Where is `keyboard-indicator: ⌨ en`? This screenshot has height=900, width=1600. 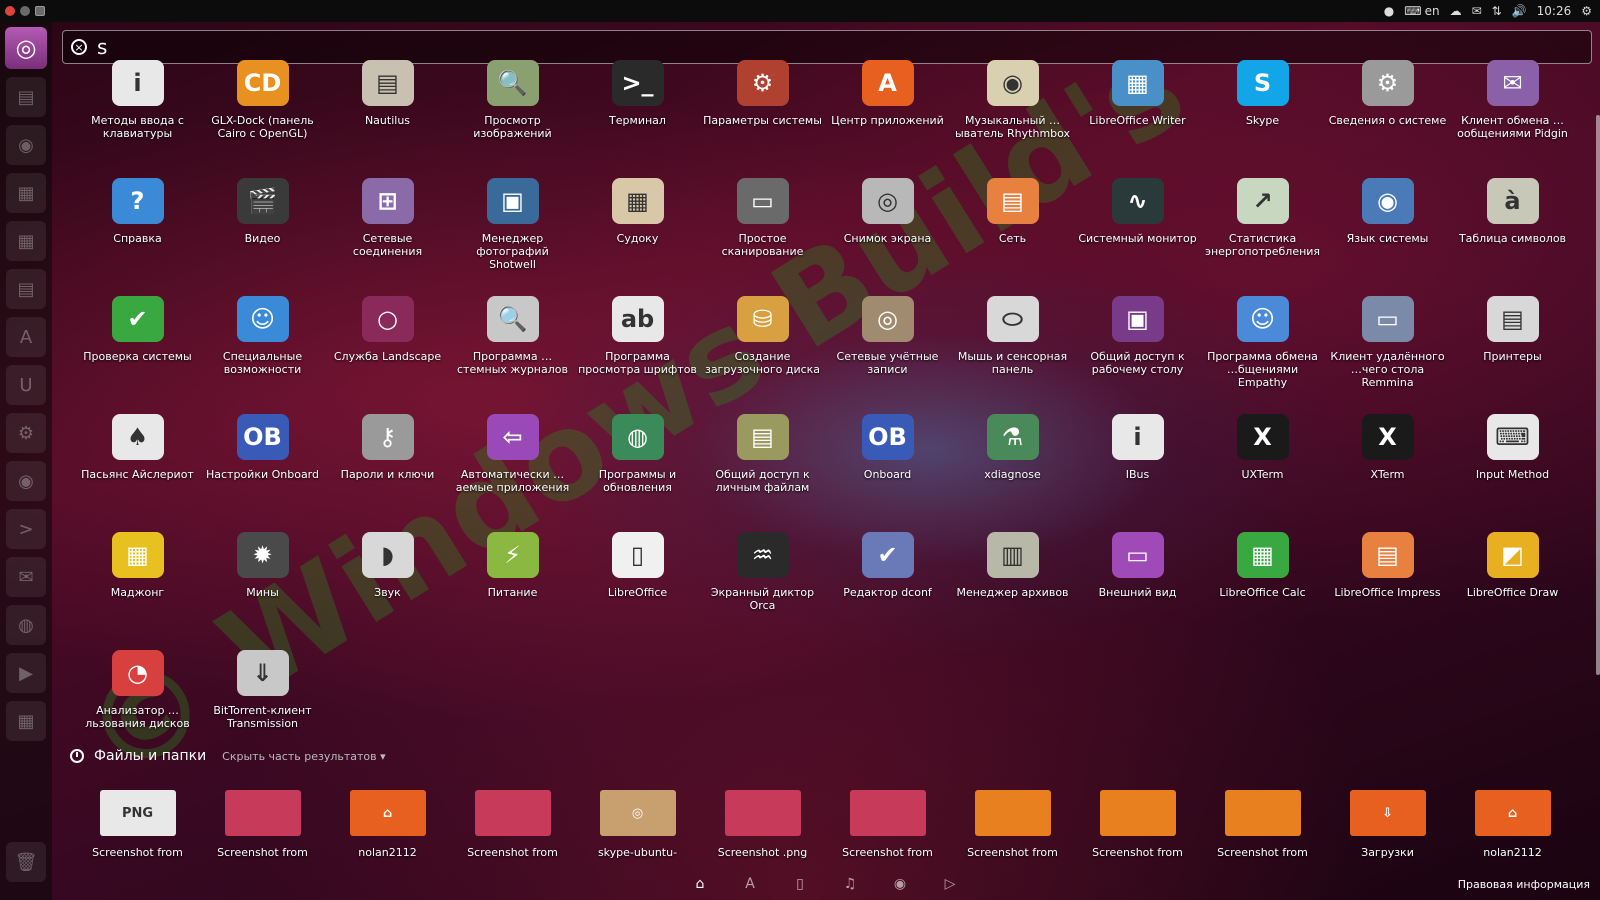
keyboard-indicator: ⌨ en is located at coordinates (1421, 11).